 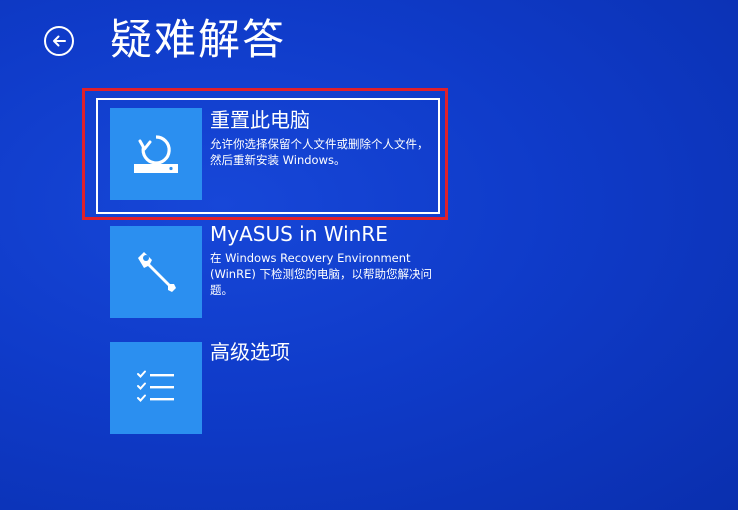 I want to click on option-reset-pc: 重置此电脑 允许你选择保留个人文件或删除个人文件，然后重新安装 Windows。, so click(x=268, y=156).